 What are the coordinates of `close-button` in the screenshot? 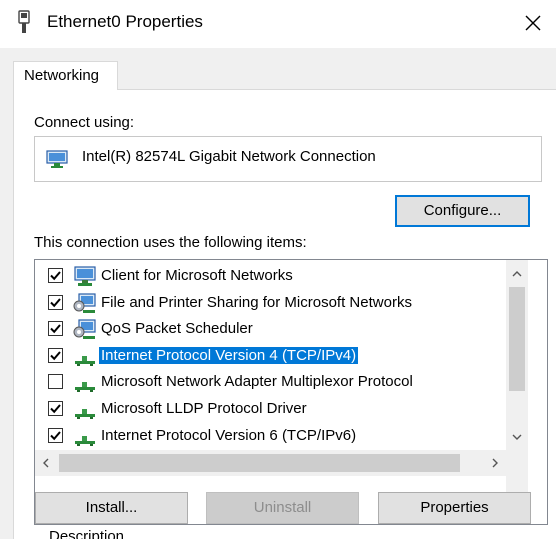 It's located at (533, 23).